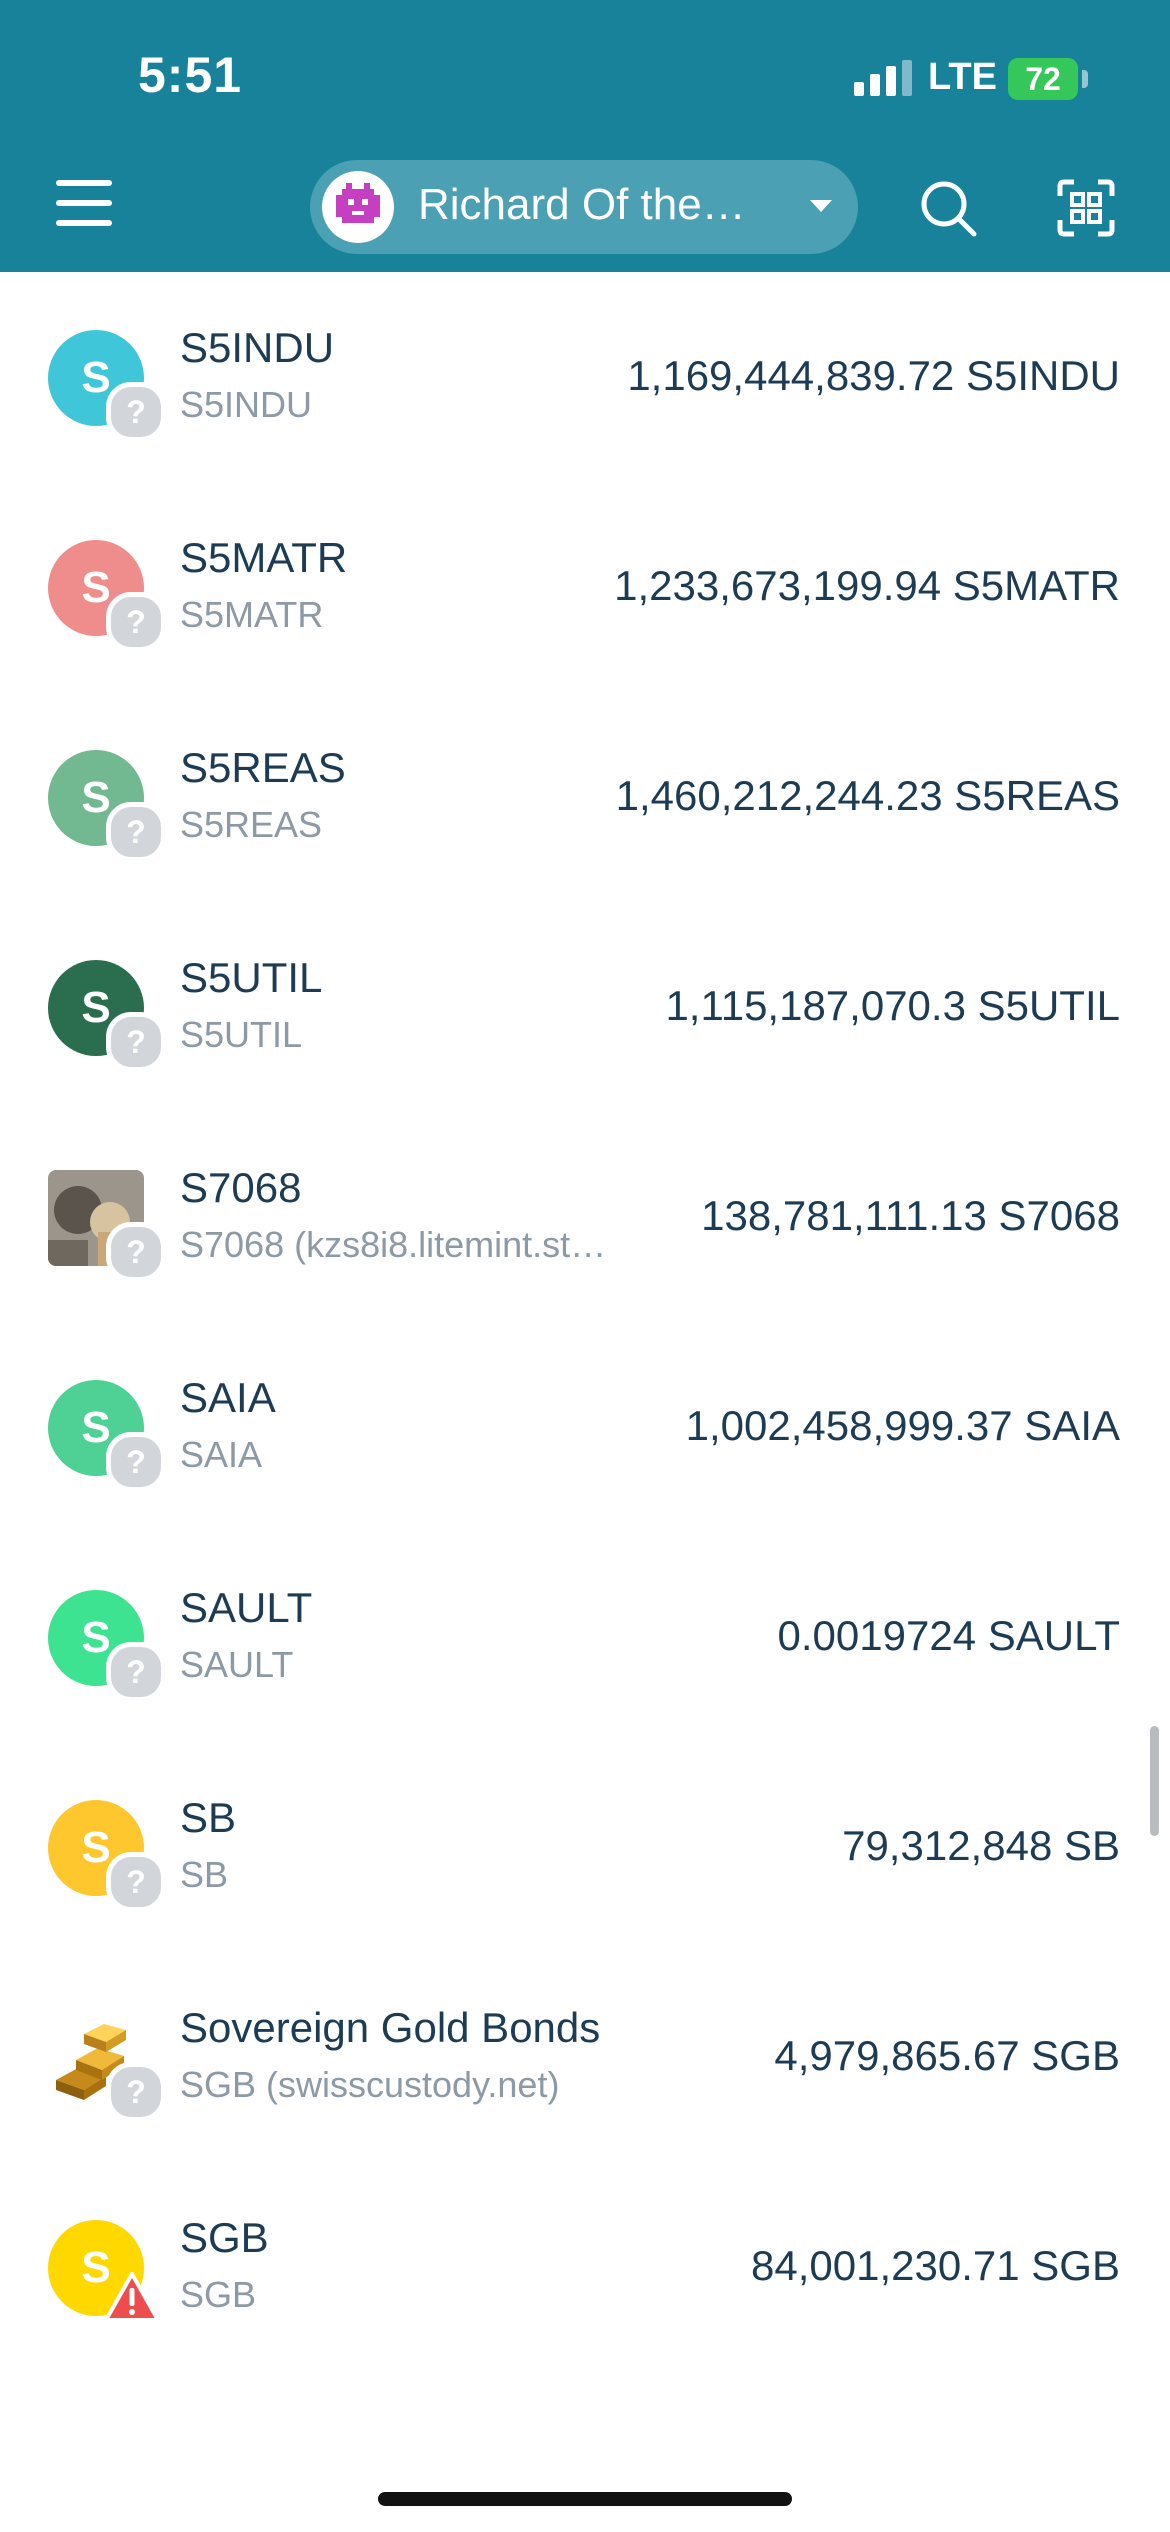  I want to click on hamburger-menu-icon, so click(84, 203).